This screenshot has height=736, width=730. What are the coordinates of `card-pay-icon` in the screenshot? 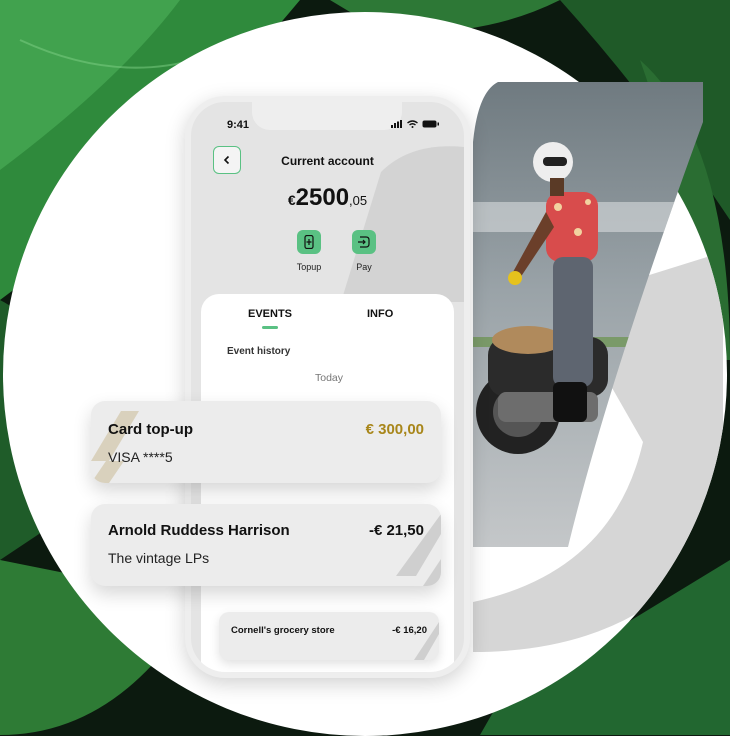 It's located at (364, 242).